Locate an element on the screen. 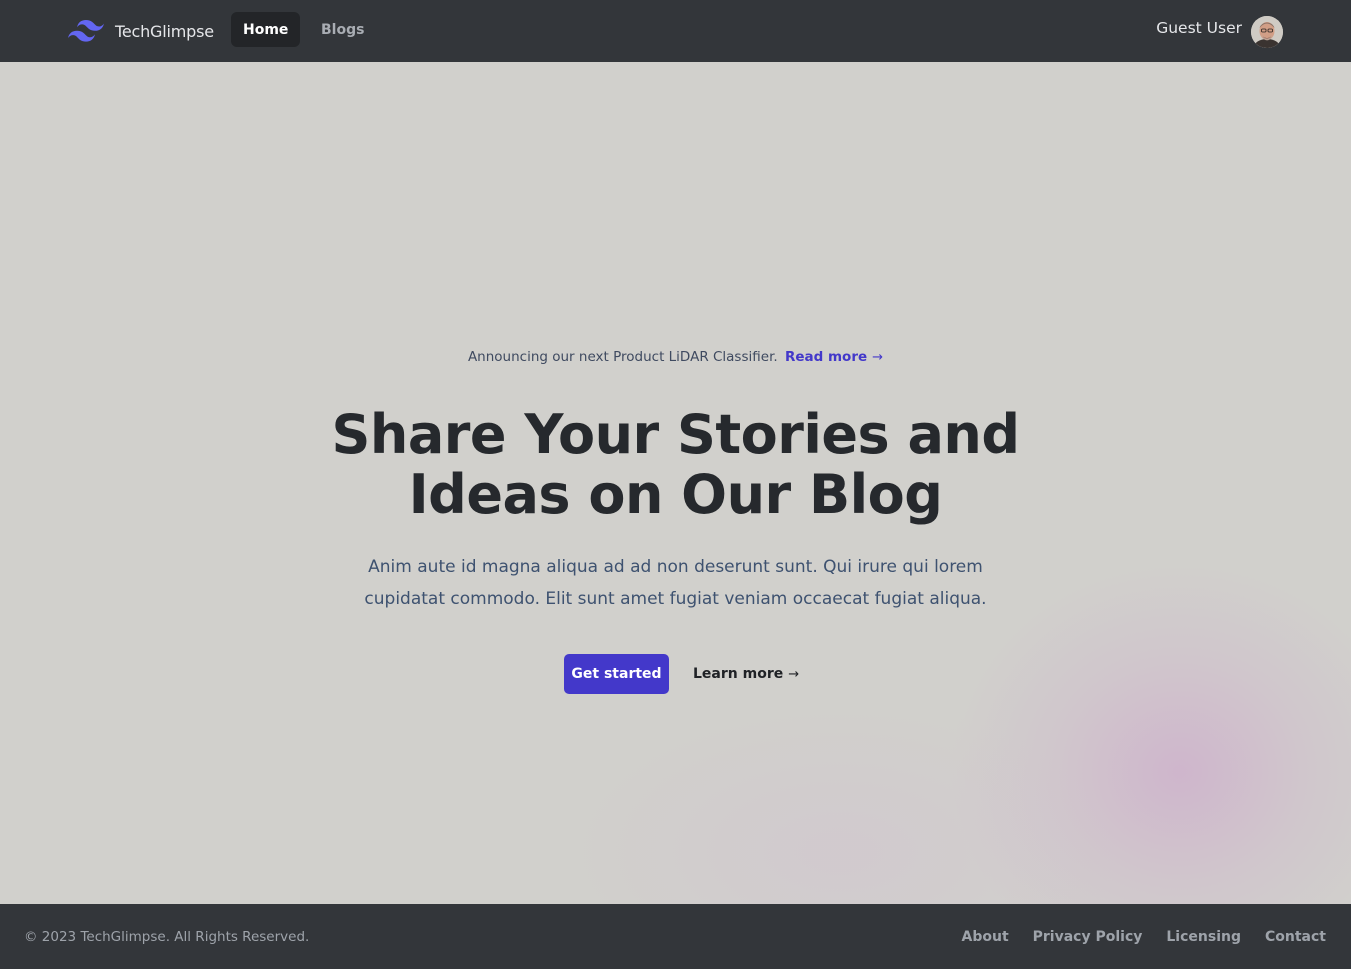  nav-link-blogs: Blogs is located at coordinates (342, 29).